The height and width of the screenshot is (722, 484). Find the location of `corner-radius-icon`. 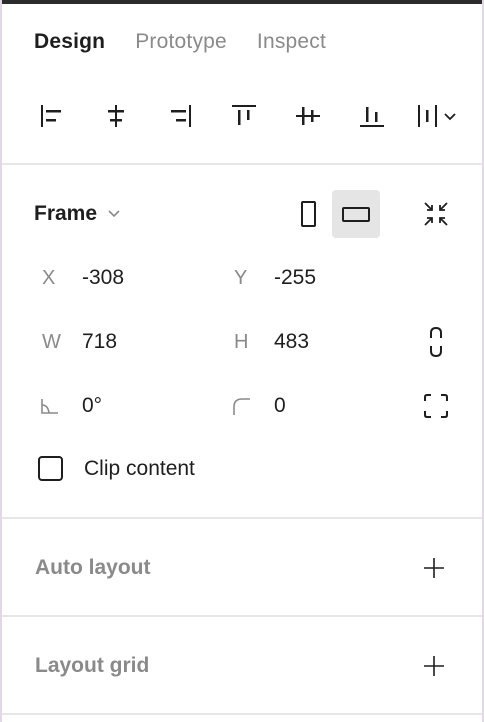

corner-radius-icon is located at coordinates (250, 406).